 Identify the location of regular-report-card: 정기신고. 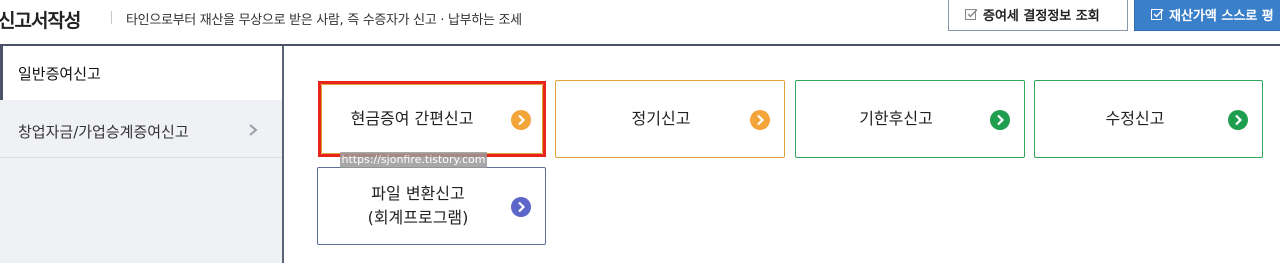
(670, 119).